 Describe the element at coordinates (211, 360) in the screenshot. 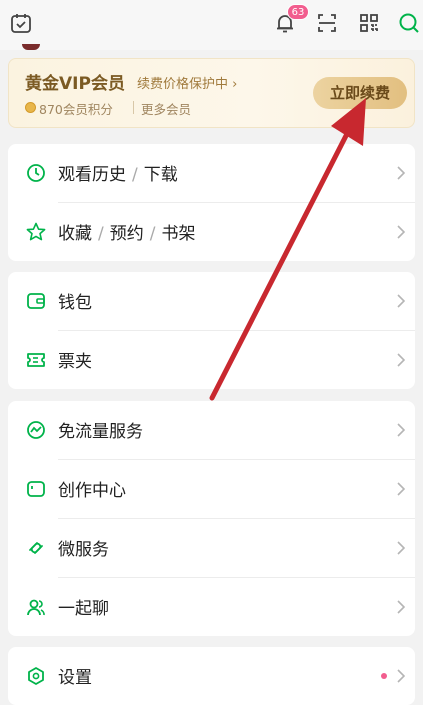

I see `menu-item-tickets: 票夹` at that location.